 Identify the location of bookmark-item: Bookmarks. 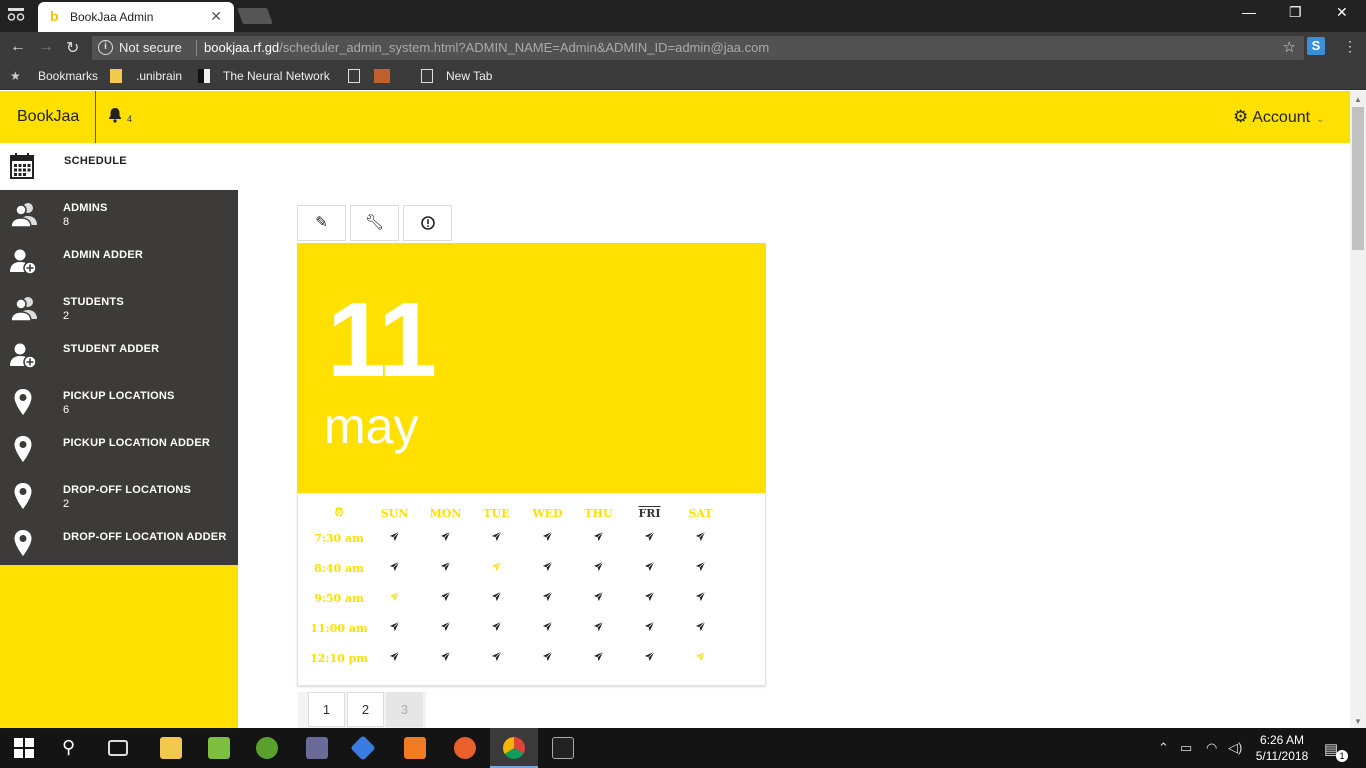
(68, 76).